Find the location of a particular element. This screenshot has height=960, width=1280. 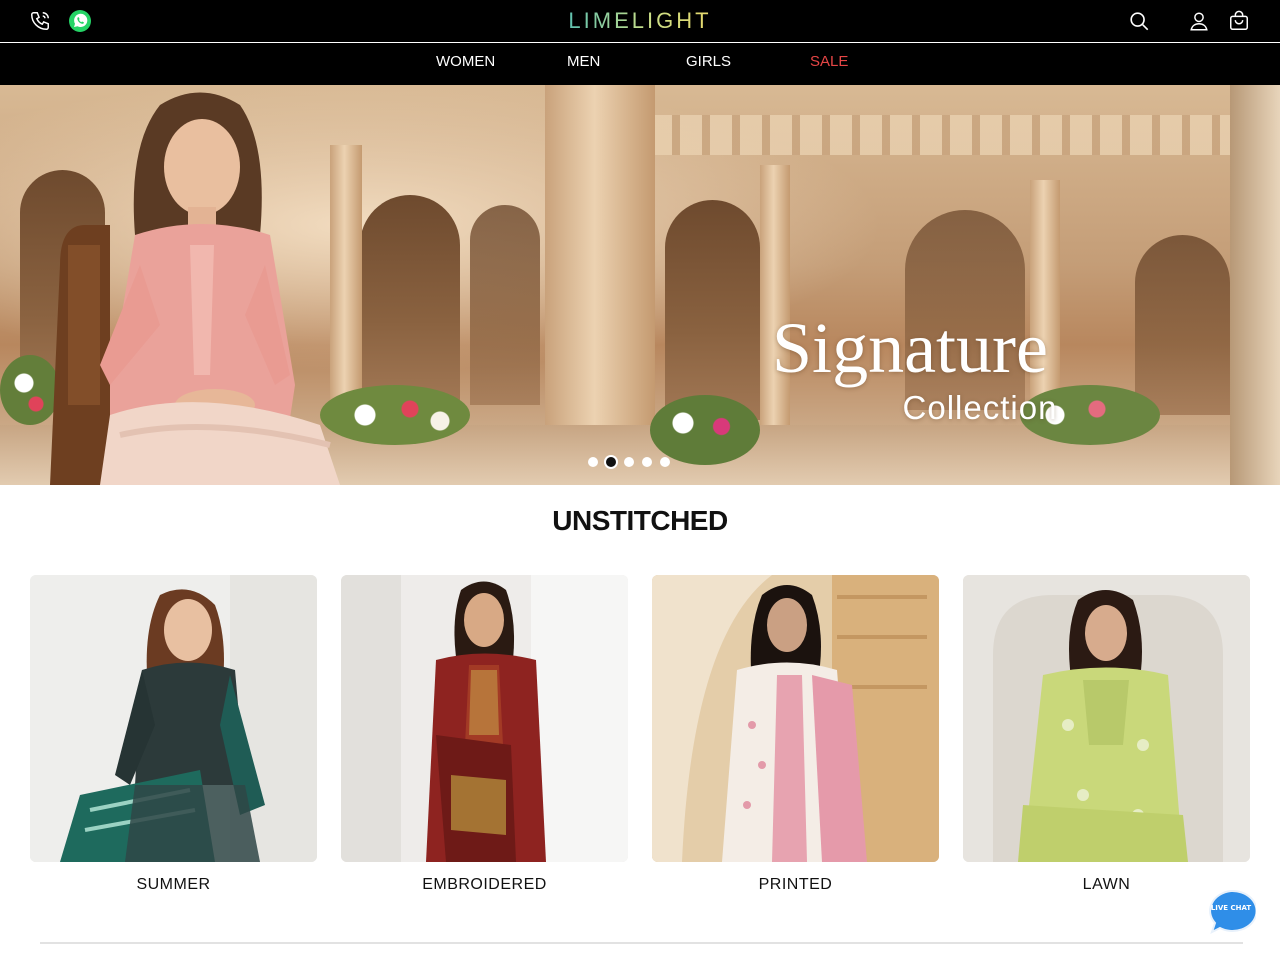

brand-logo-text: LIMELIGHT is located at coordinates (640, 20).